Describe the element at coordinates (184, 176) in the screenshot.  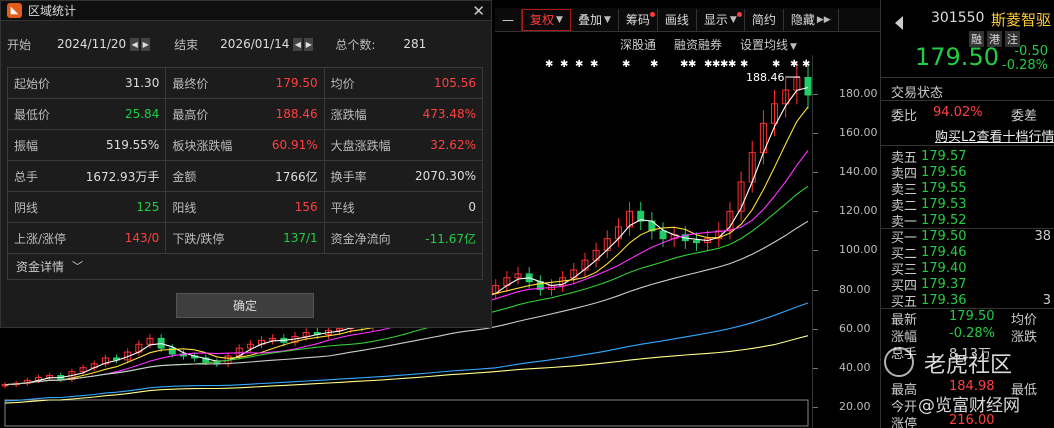
I see `stats-key: 金额` at that location.